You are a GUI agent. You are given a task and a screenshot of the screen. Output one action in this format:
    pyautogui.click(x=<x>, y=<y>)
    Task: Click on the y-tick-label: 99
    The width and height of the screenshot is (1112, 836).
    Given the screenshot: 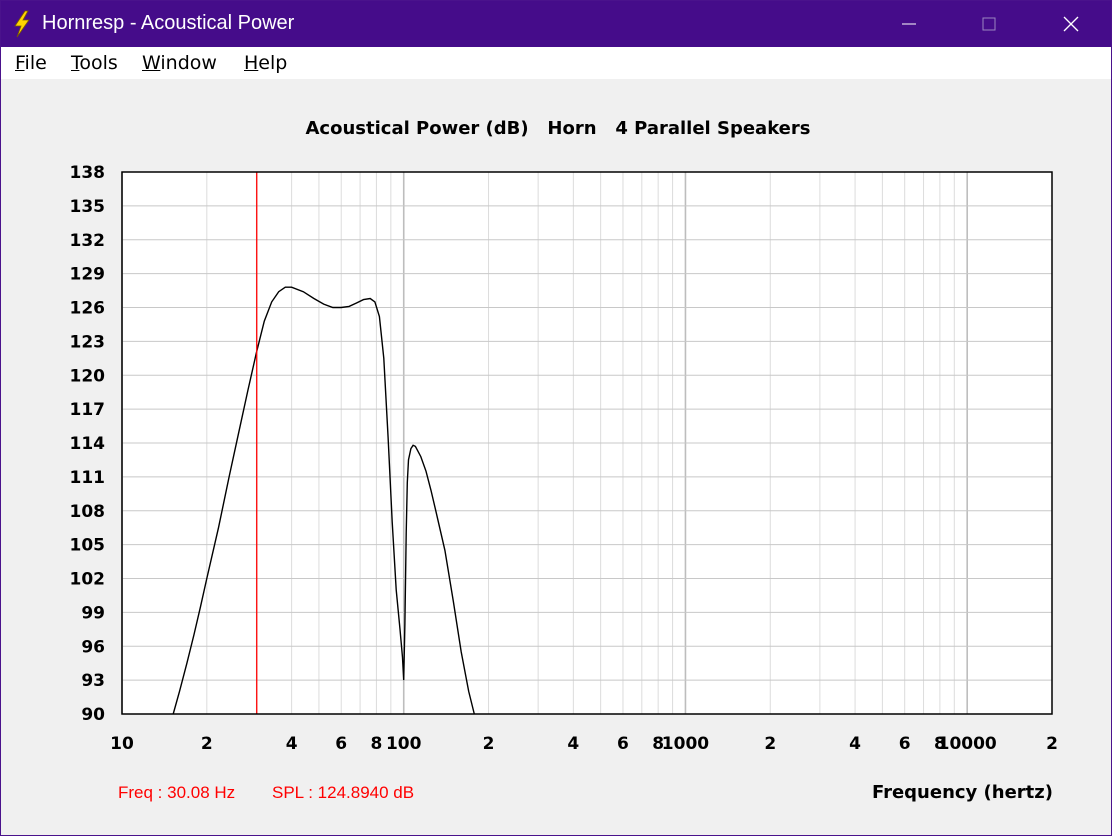 What is the action you would take?
    pyautogui.click(x=93, y=613)
    